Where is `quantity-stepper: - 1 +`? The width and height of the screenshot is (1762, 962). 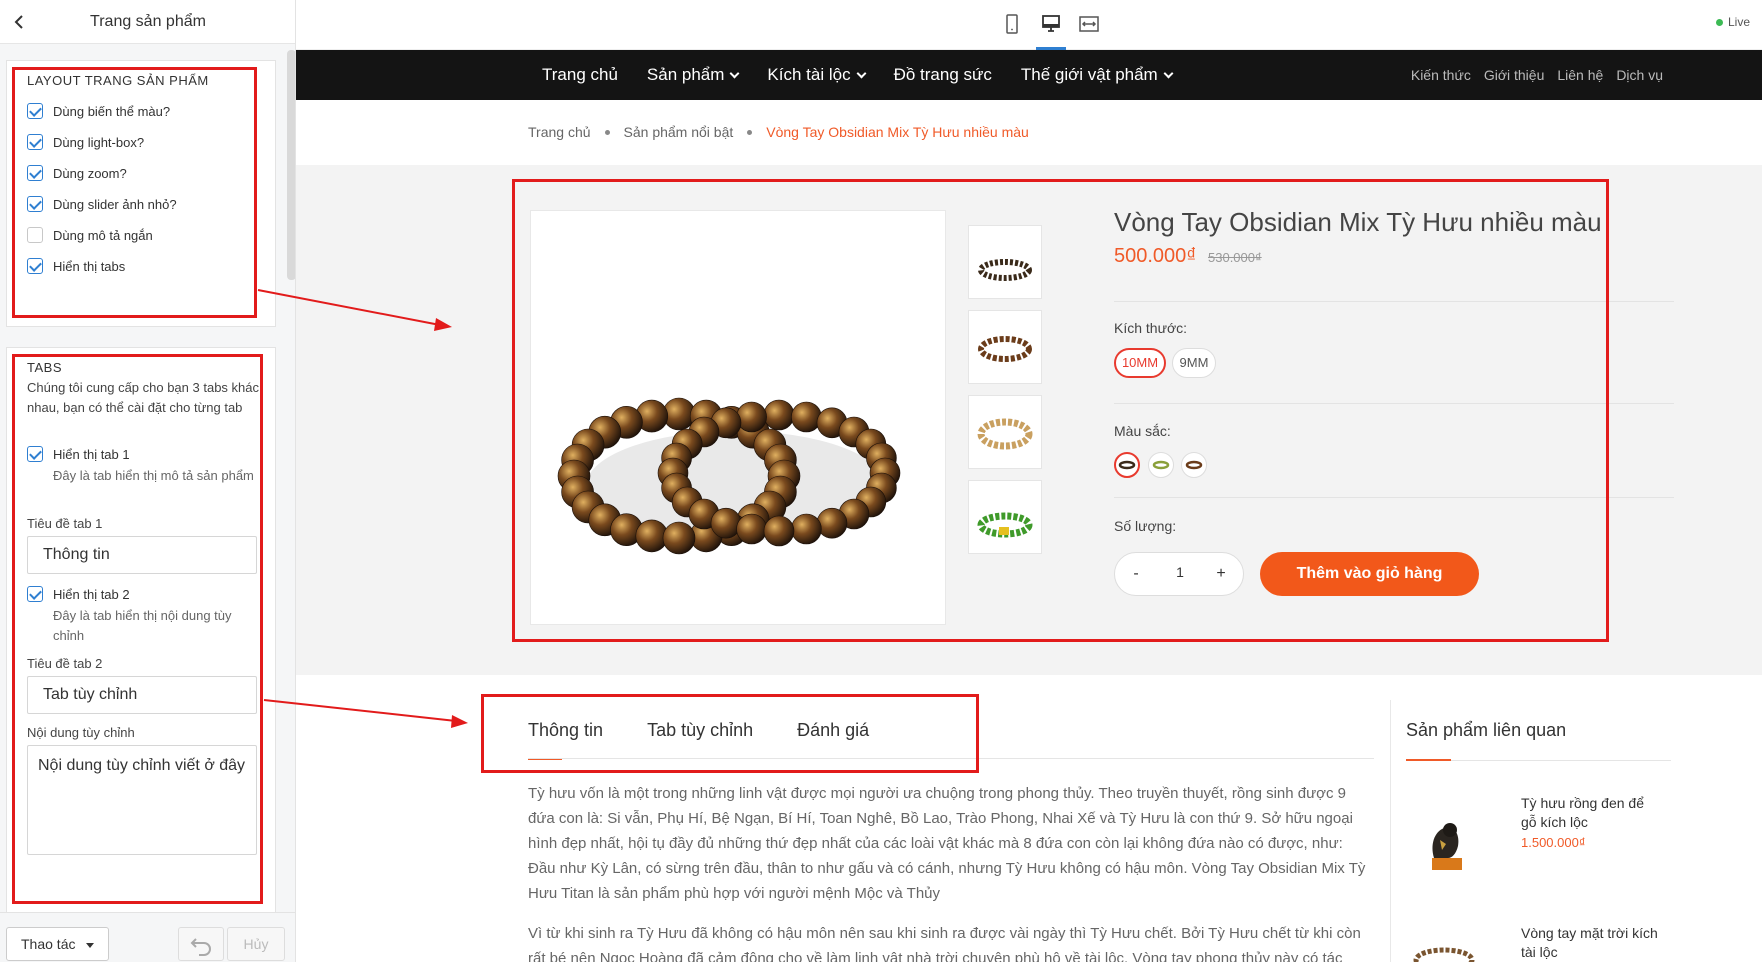 quantity-stepper: - 1 + is located at coordinates (1179, 574).